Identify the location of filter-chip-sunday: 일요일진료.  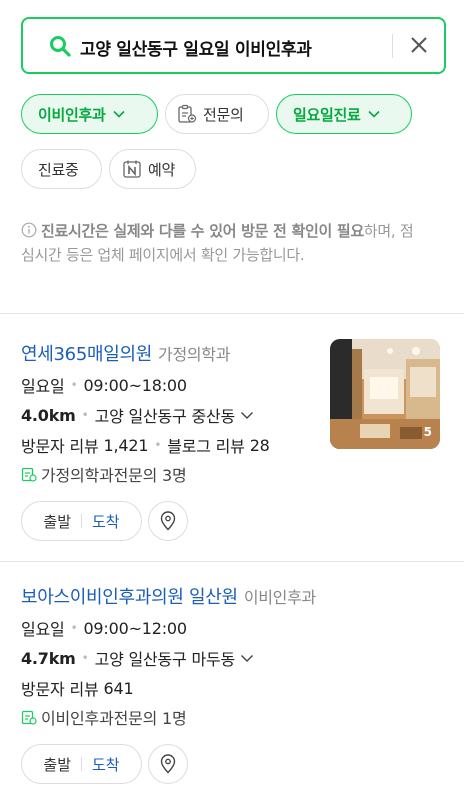
(344, 114).